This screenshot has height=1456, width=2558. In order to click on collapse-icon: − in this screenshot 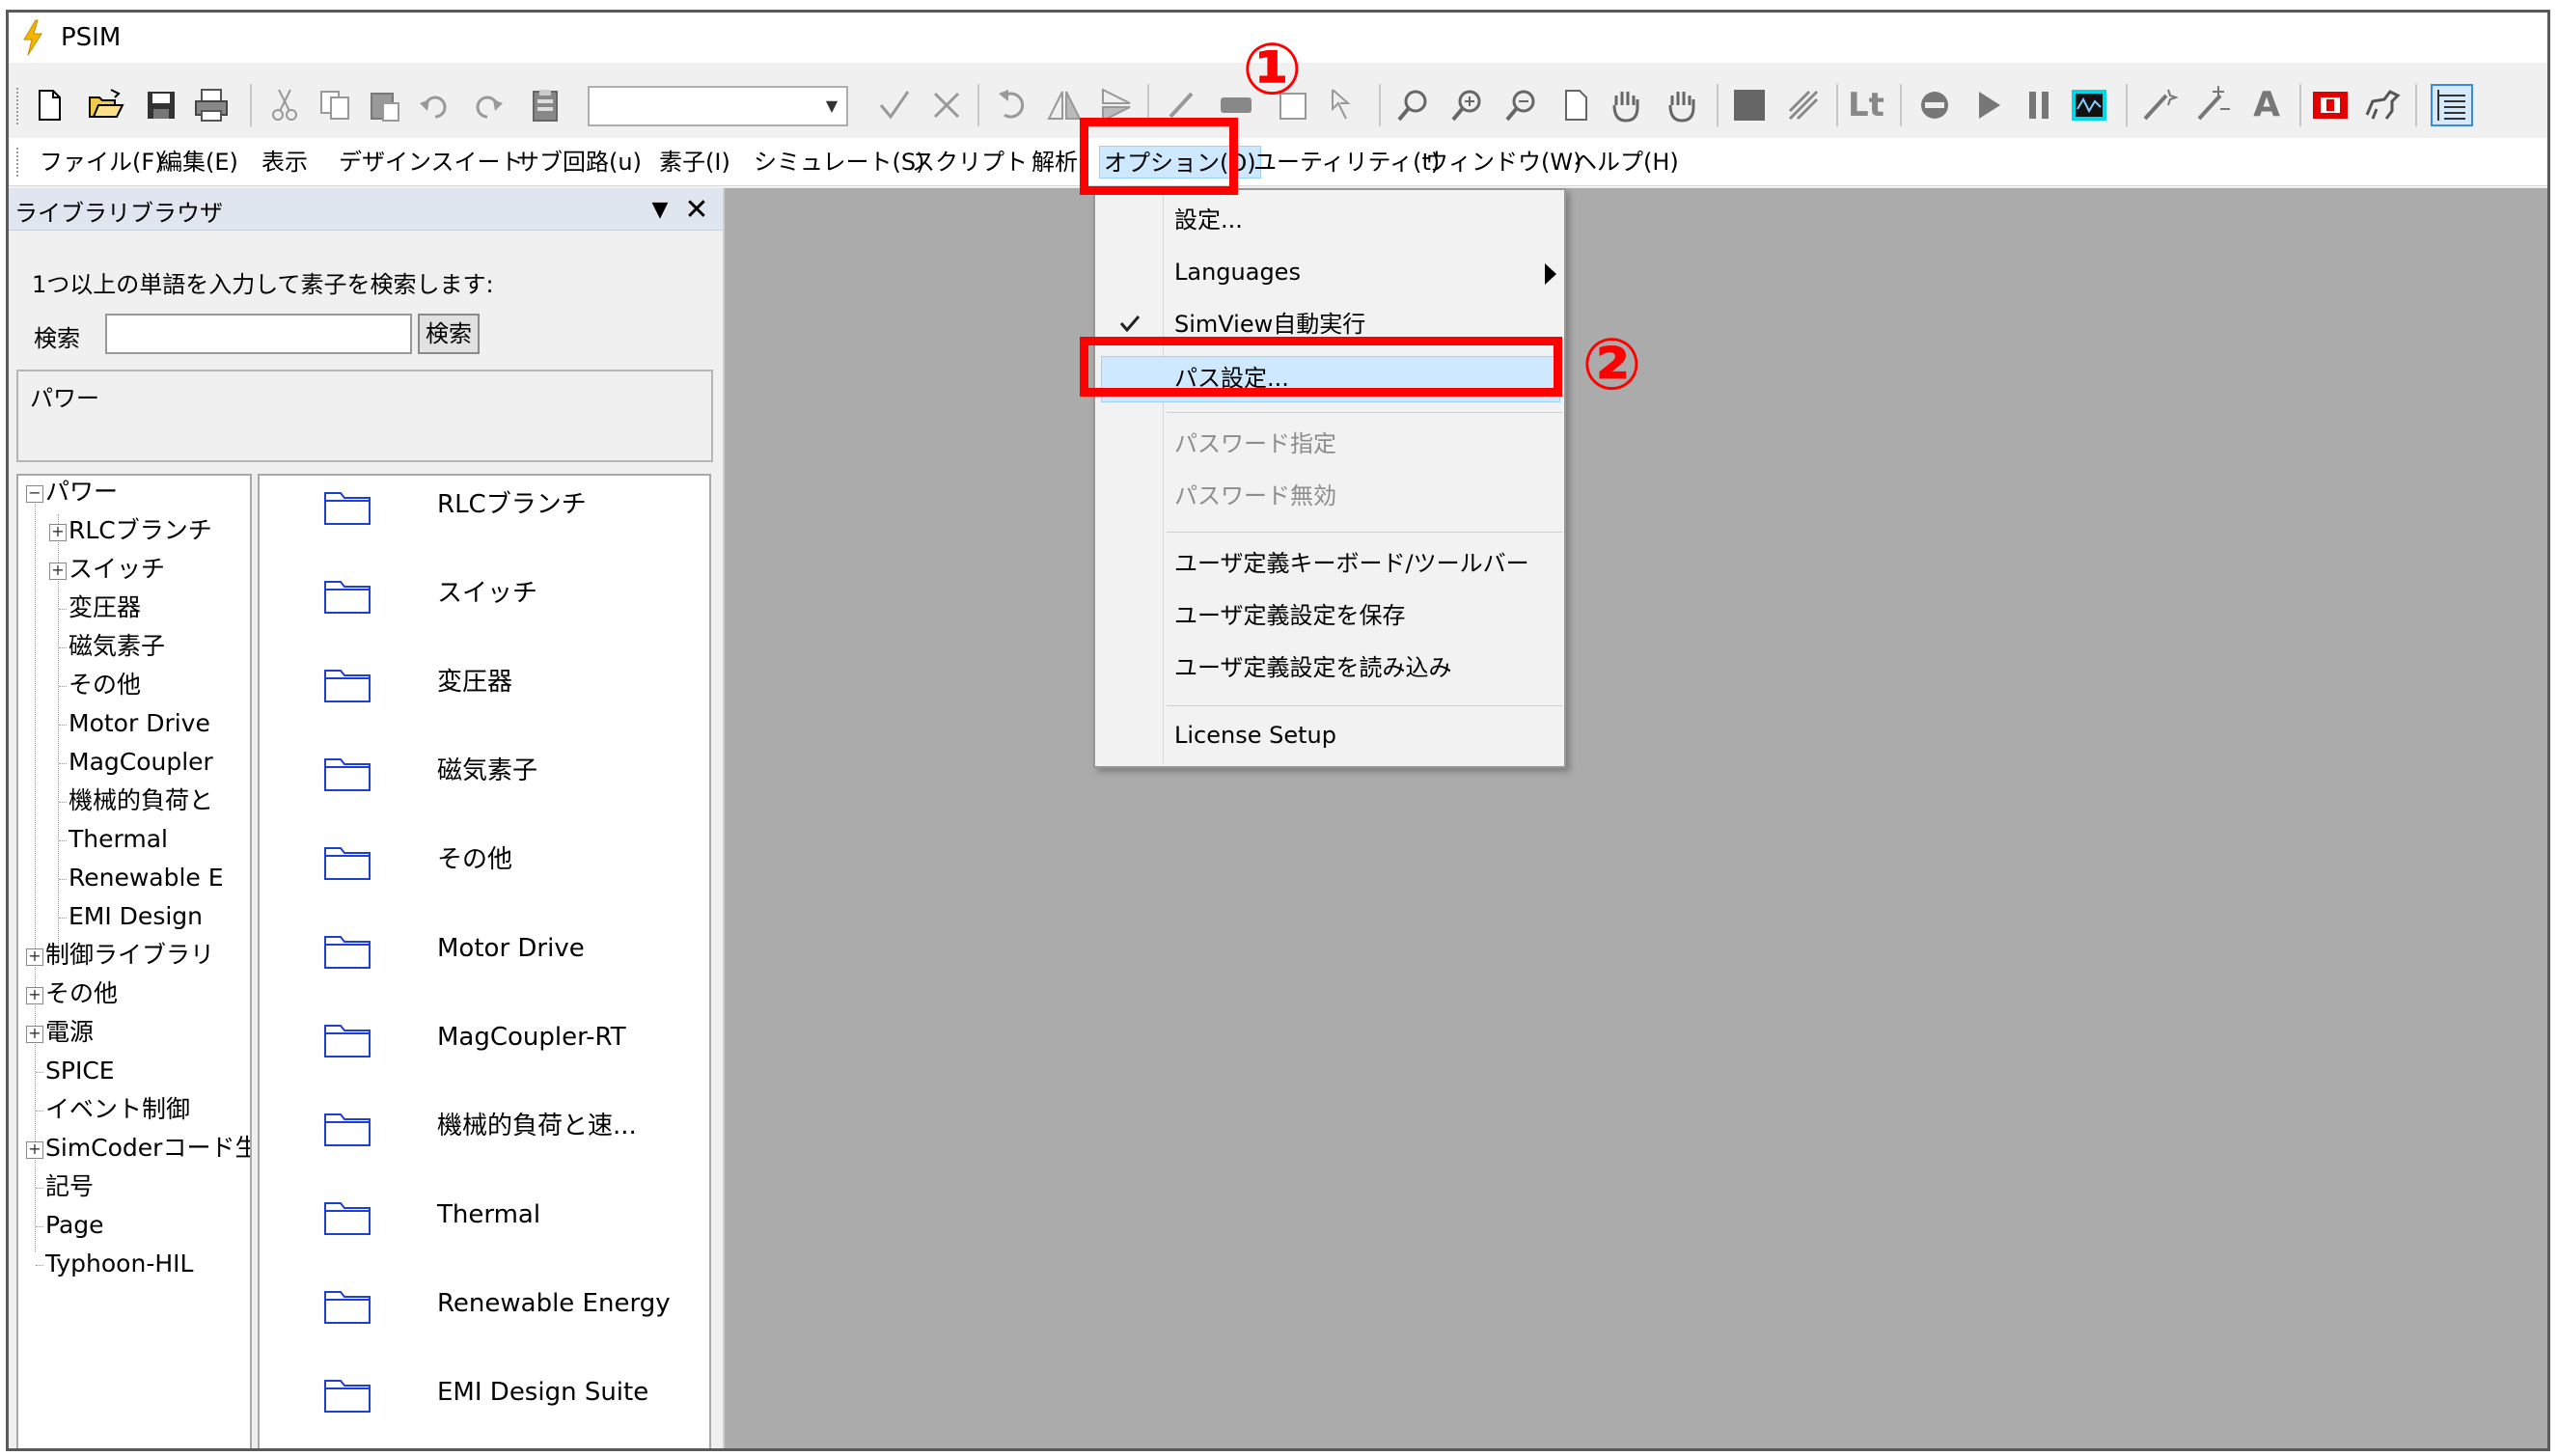, I will do `click(34, 494)`.